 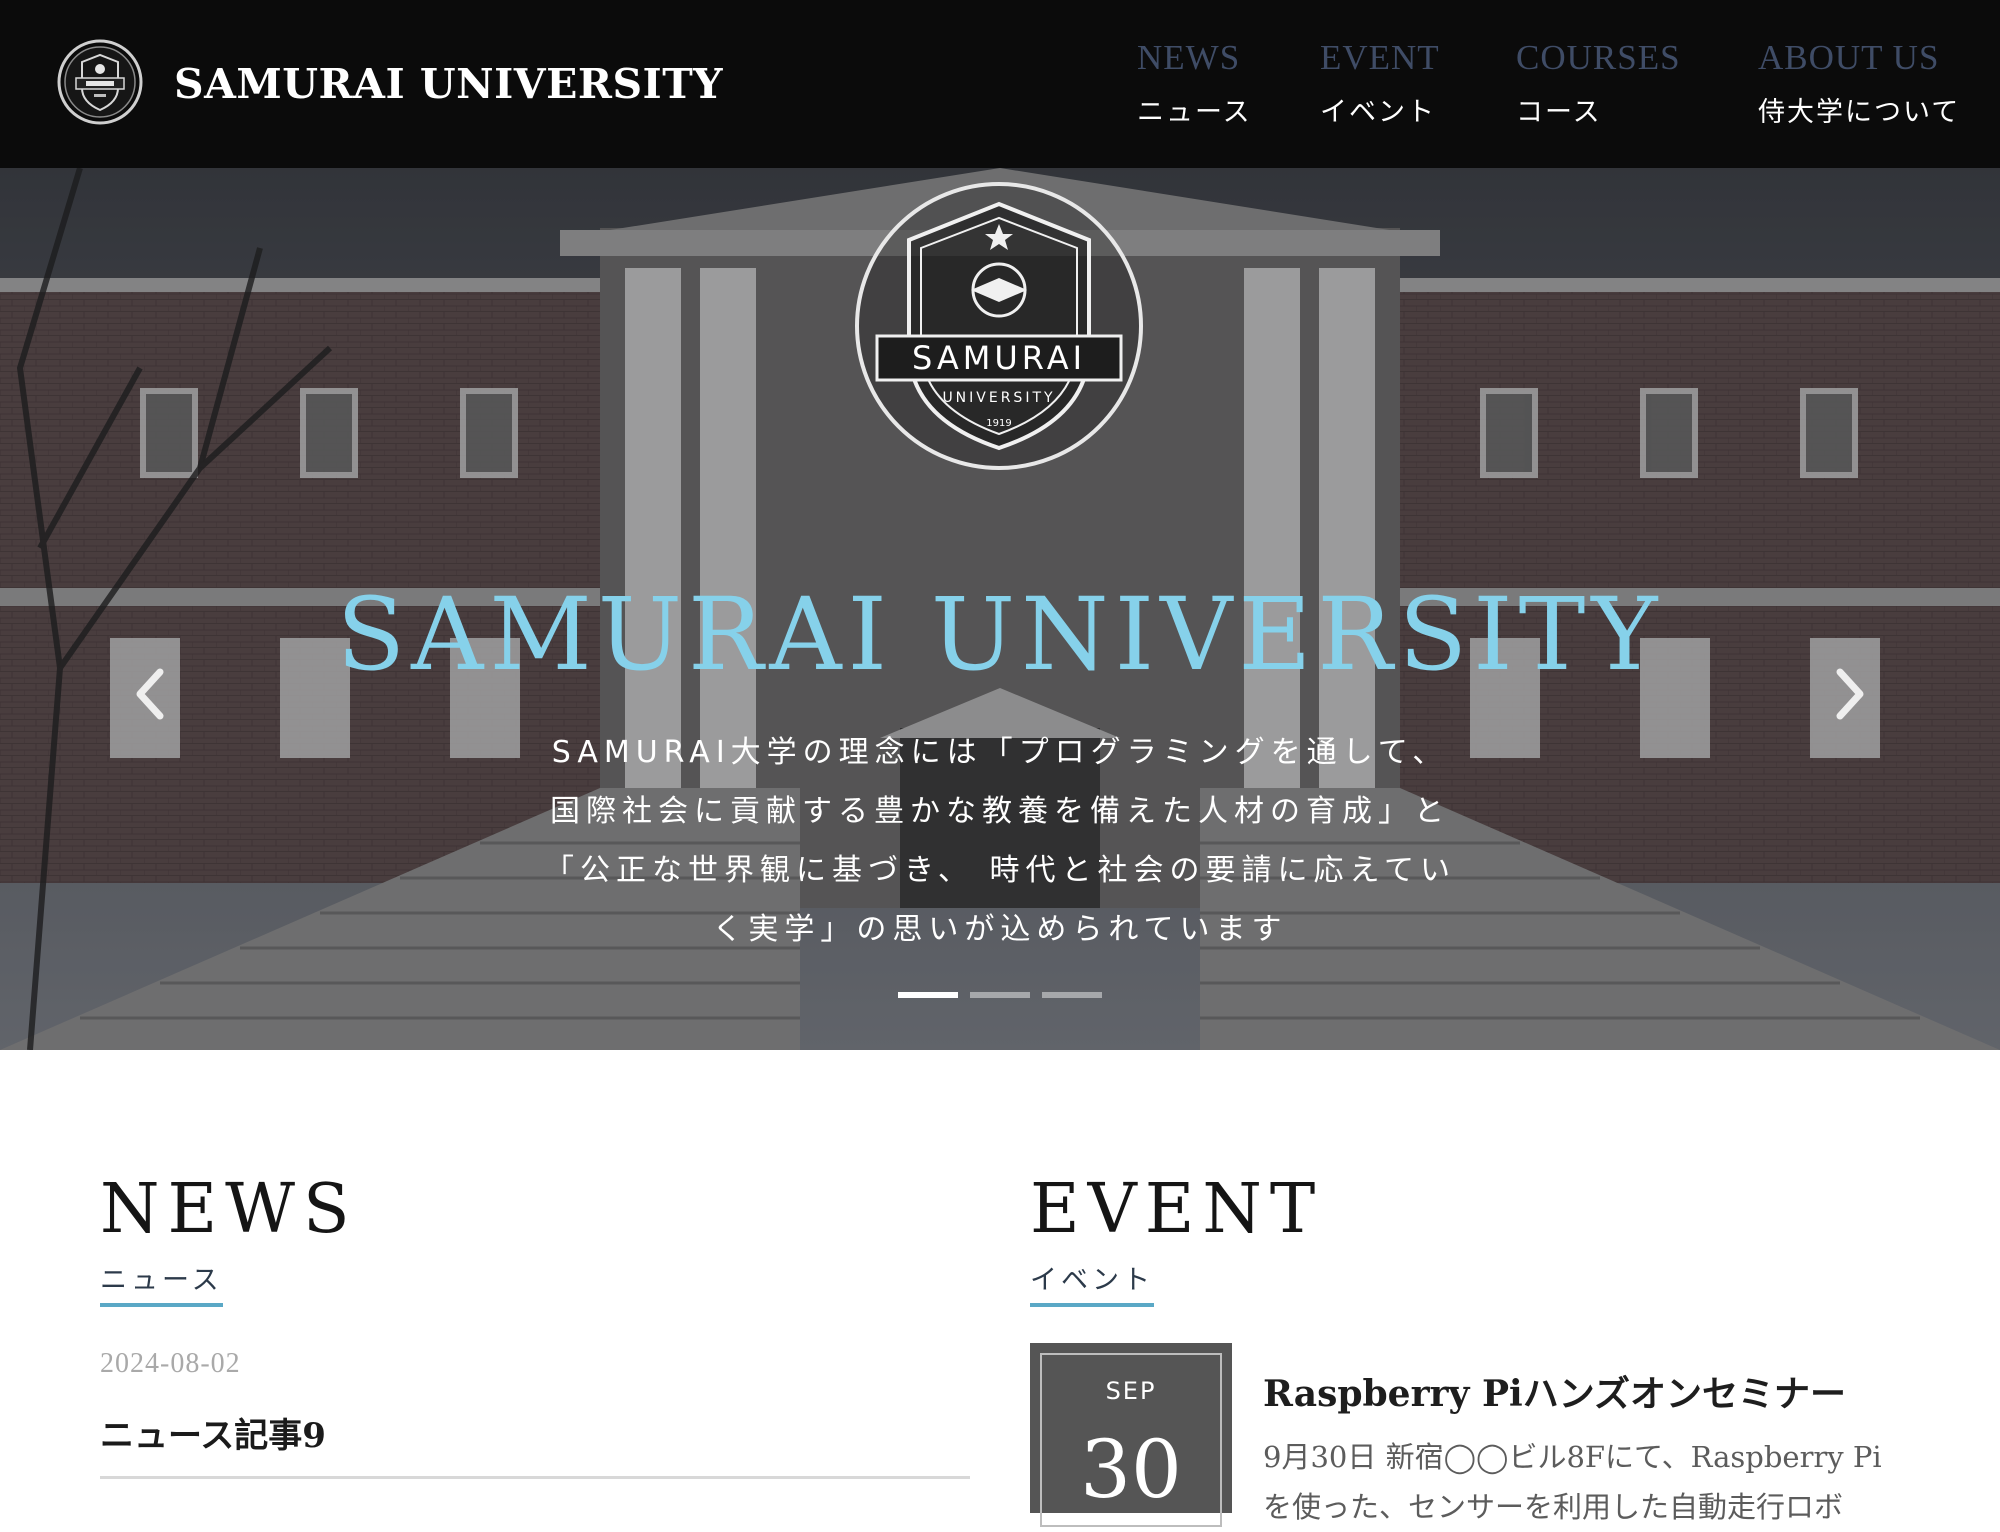 I want to click on brand-name: SAMURAI UNIVERSITY, so click(x=448, y=84).